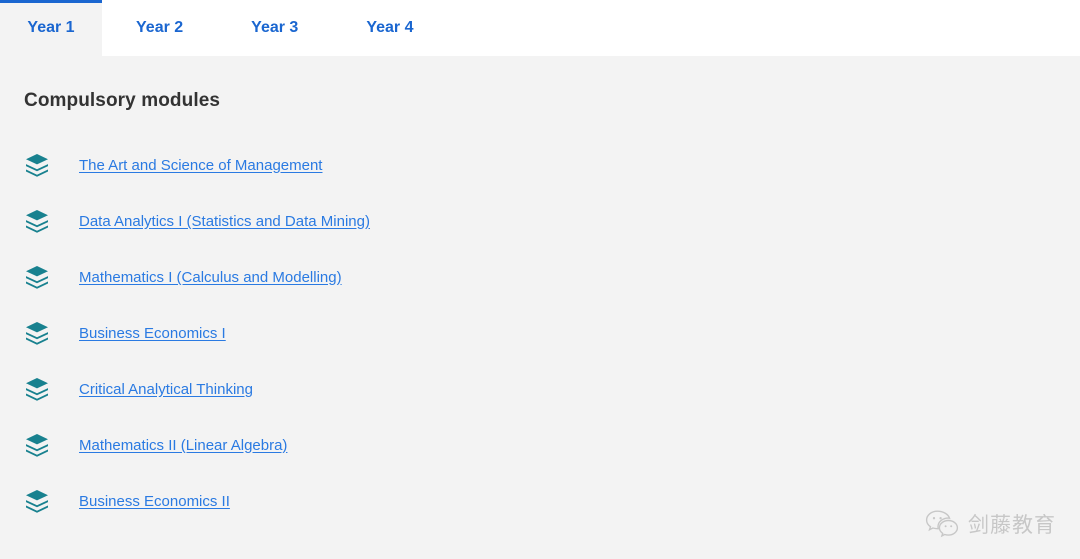 The image size is (1080, 559). I want to click on watermark: 剑藤教育, so click(990, 524).